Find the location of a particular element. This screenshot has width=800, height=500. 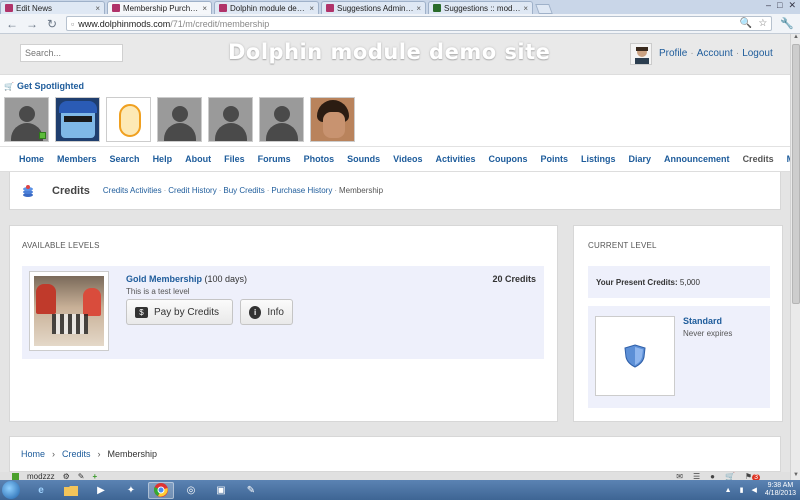

credits-coins-icon is located at coordinates (28, 190).